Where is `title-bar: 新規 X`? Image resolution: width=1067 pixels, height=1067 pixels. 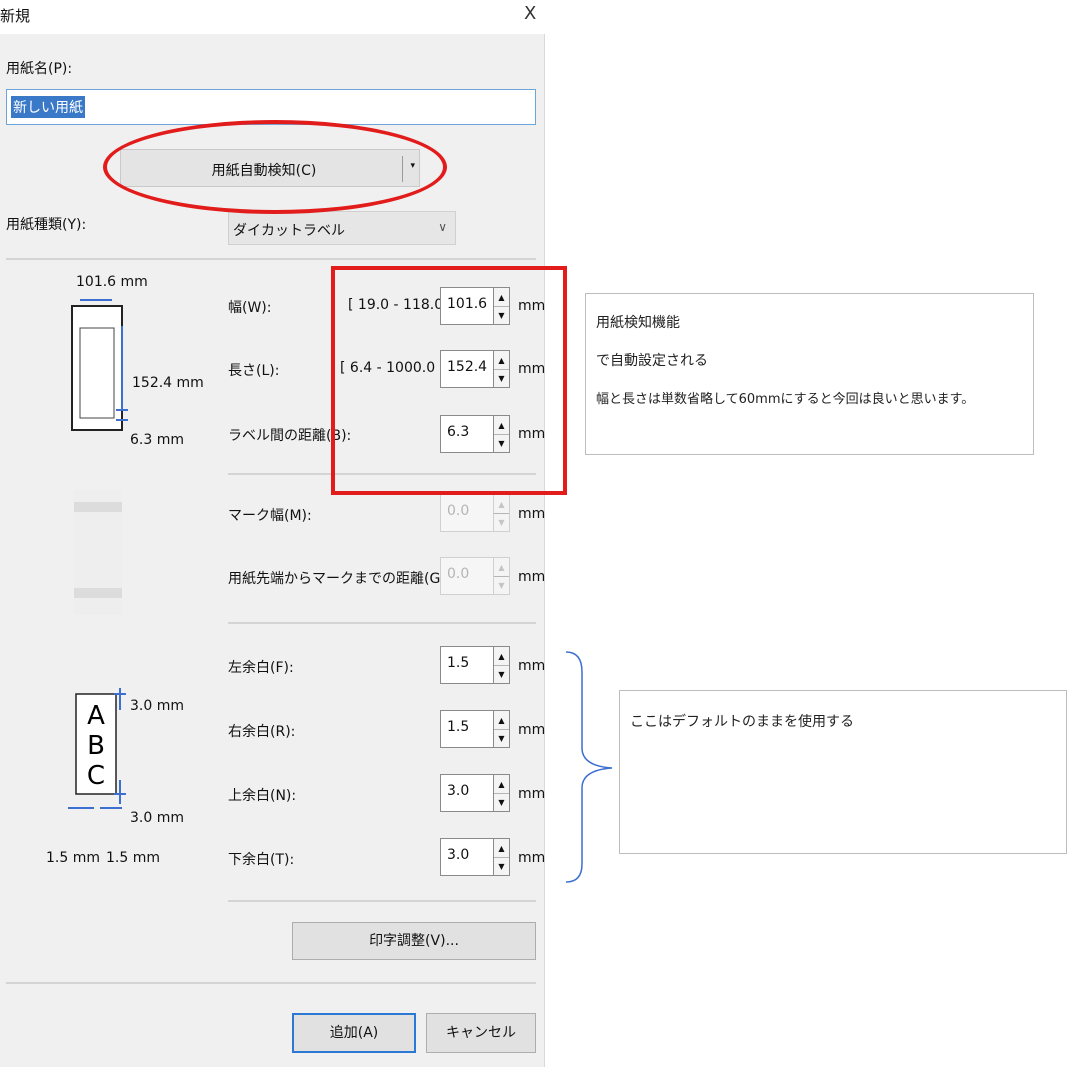
title-bar: 新規 X is located at coordinates (272, 17).